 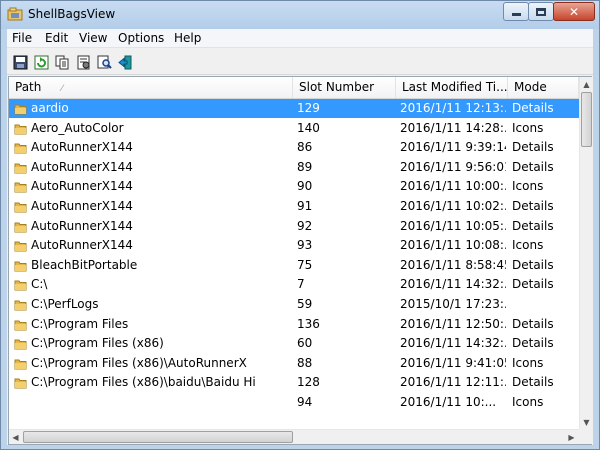 I want to click on cell-slot-number: 136, so click(x=308, y=324).